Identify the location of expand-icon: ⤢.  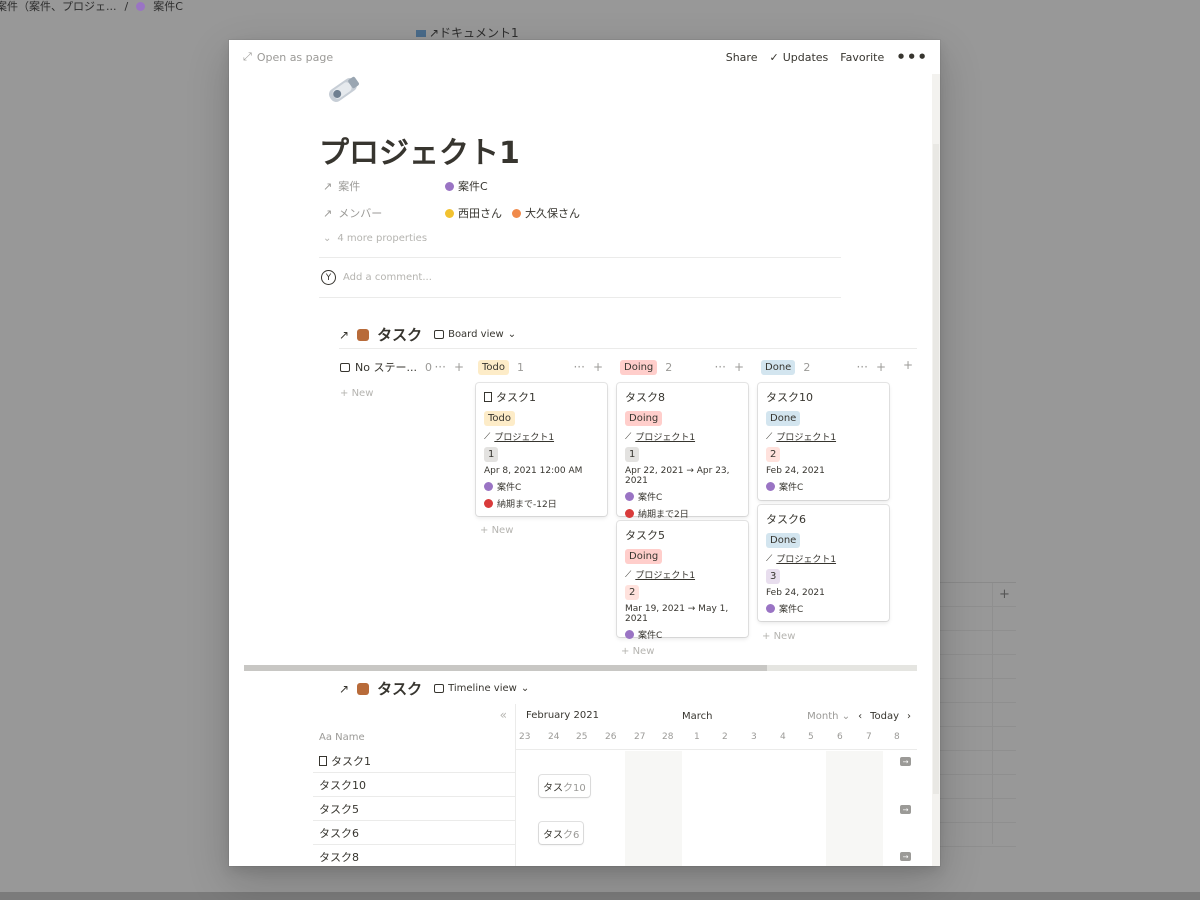
(247, 56).